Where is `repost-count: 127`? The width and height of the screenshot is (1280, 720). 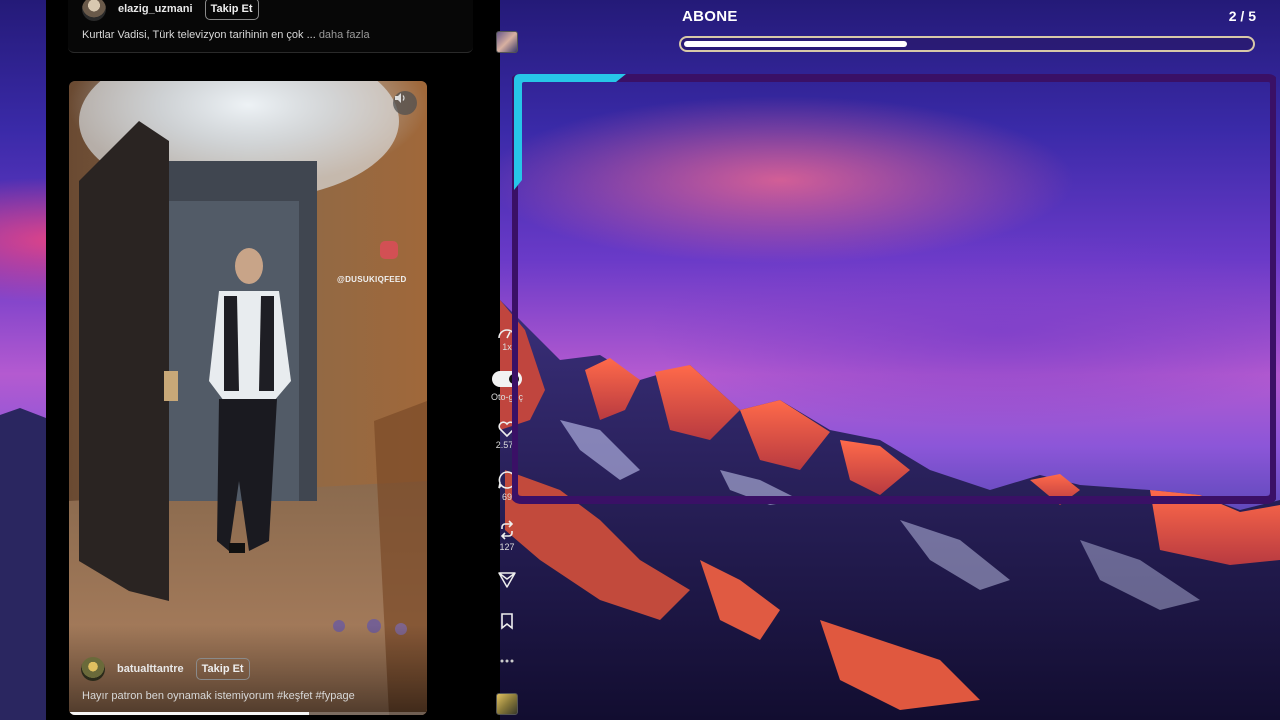
repost-count: 127 is located at coordinates (507, 547).